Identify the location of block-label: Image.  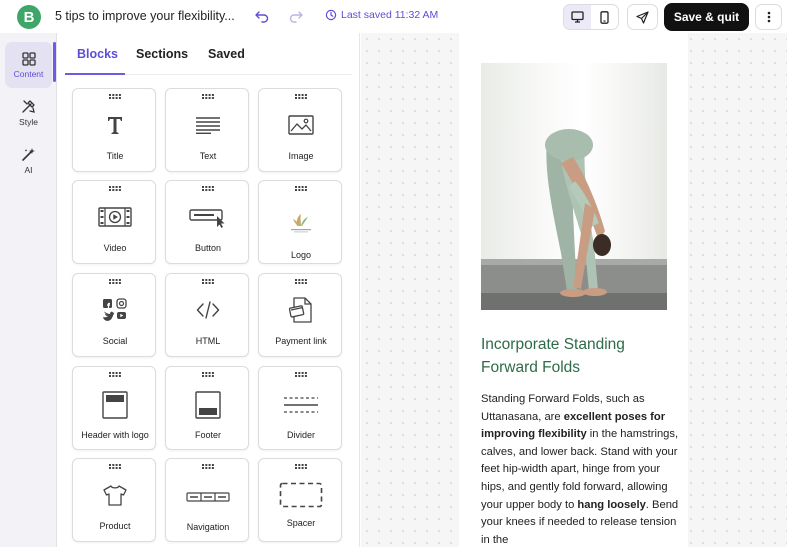
(301, 156).